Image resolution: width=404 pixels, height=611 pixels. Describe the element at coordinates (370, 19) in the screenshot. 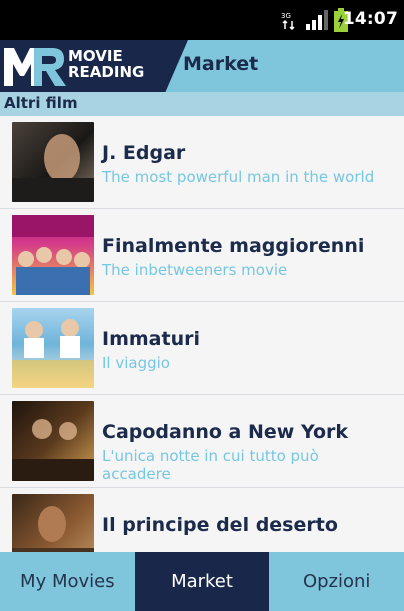

I see `clock: 14:07` at that location.